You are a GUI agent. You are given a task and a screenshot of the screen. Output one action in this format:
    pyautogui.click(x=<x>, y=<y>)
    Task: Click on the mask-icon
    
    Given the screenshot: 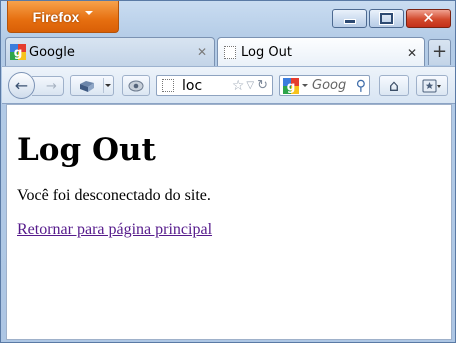 What is the action you would take?
    pyautogui.click(x=136, y=85)
    